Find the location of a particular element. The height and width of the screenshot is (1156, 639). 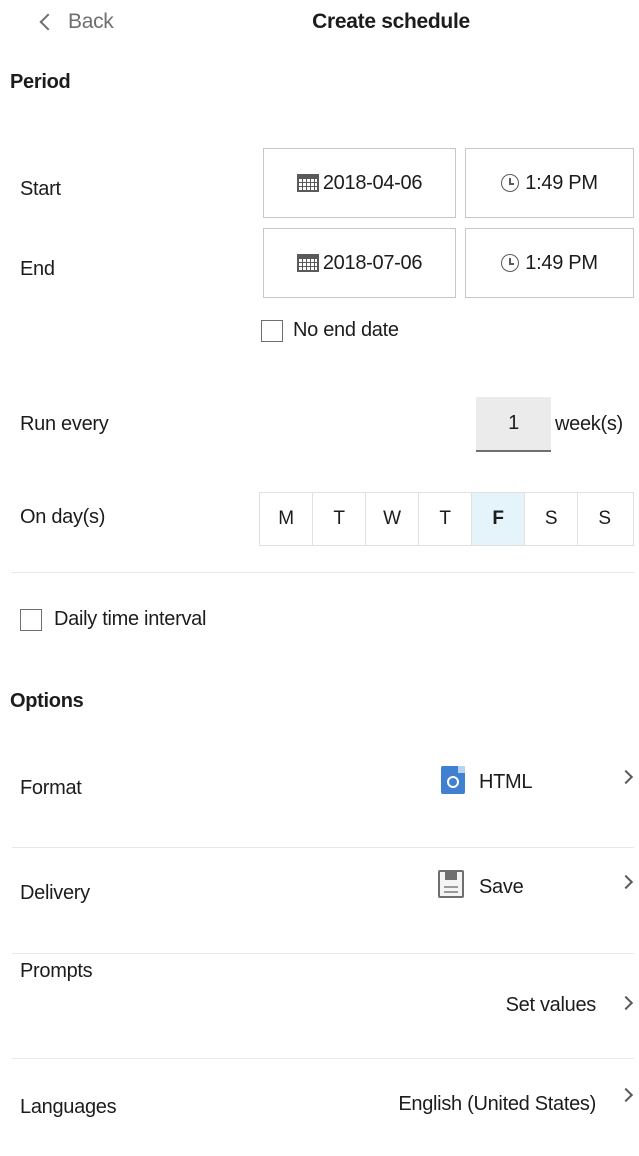

day-thursday: T is located at coordinates (445, 519).